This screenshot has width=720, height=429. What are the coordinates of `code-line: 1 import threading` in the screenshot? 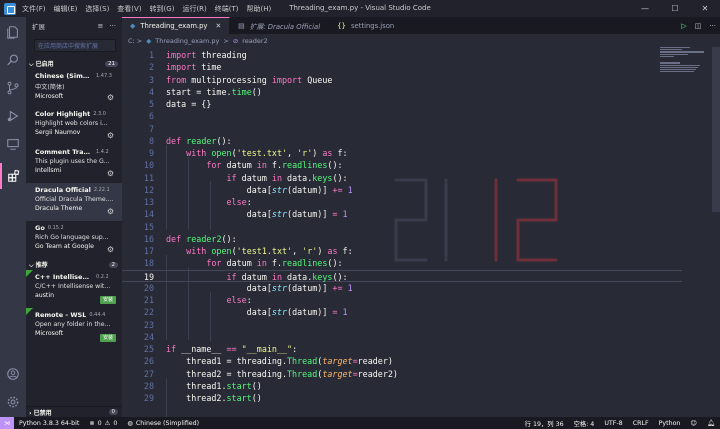 It's located at (402, 55).